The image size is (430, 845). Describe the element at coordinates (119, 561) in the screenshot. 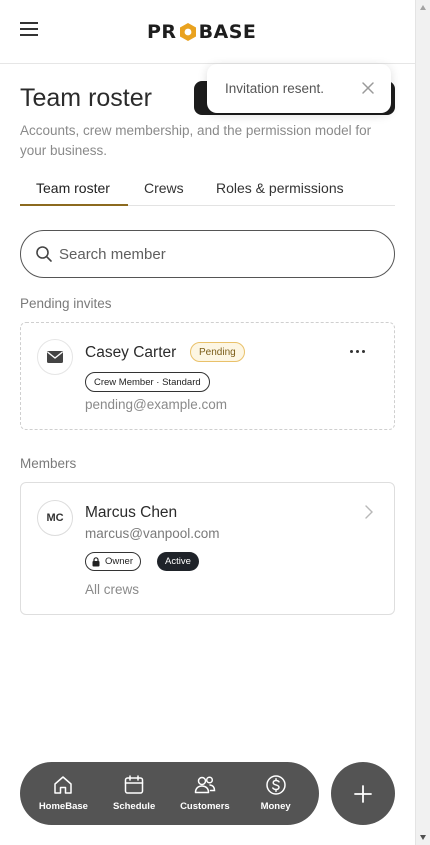

I see `owner-role-label: Owner` at that location.